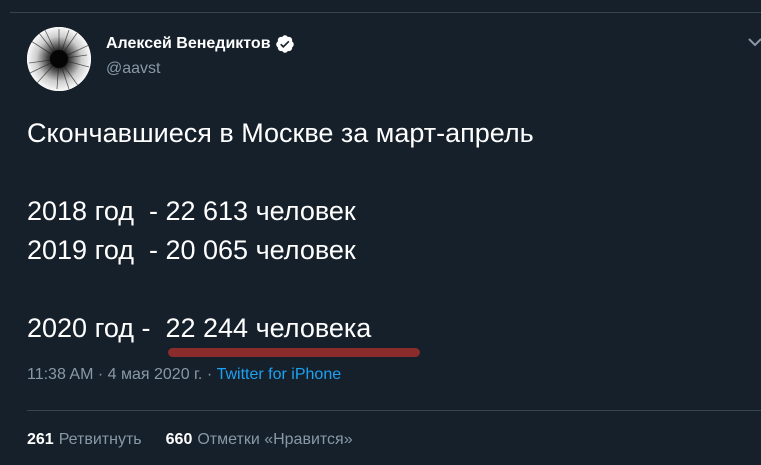 The image size is (761, 465). Describe the element at coordinates (155, 374) in the screenshot. I see `tweet-date: 4 мая 2020 г.` at that location.